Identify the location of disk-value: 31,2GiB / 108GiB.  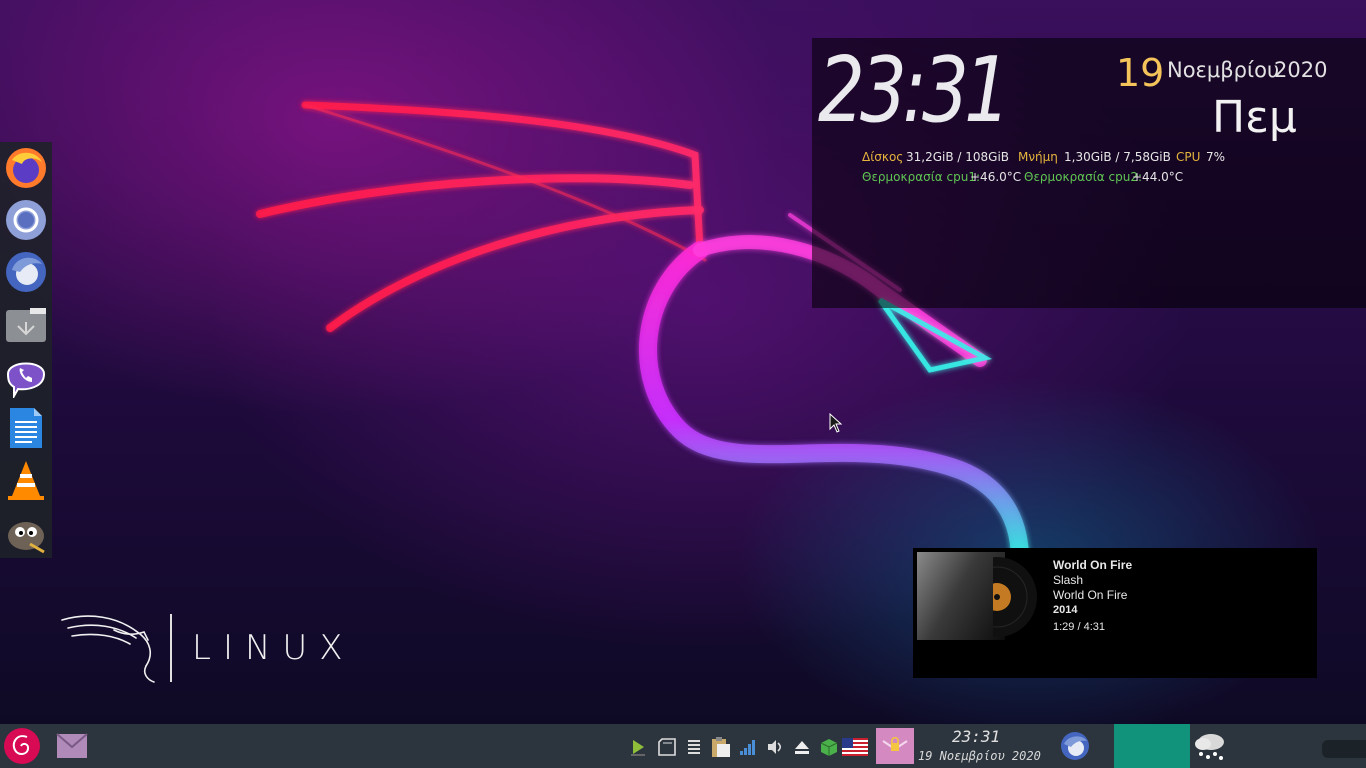
(958, 157).